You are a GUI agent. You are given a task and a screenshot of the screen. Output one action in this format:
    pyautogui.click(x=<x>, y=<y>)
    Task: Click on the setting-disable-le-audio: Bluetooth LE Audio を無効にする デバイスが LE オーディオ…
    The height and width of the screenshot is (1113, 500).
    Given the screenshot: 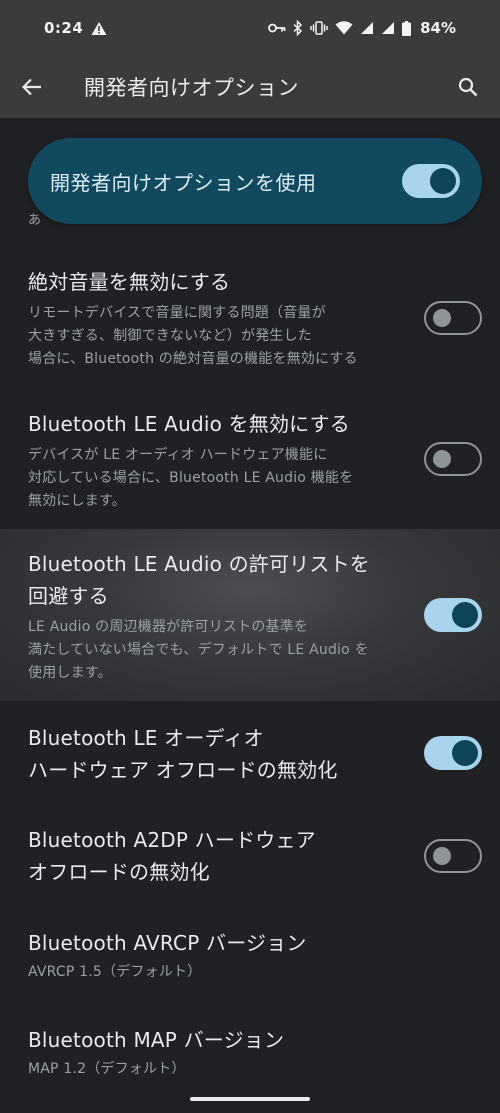 What is the action you would take?
    pyautogui.click(x=250, y=462)
    